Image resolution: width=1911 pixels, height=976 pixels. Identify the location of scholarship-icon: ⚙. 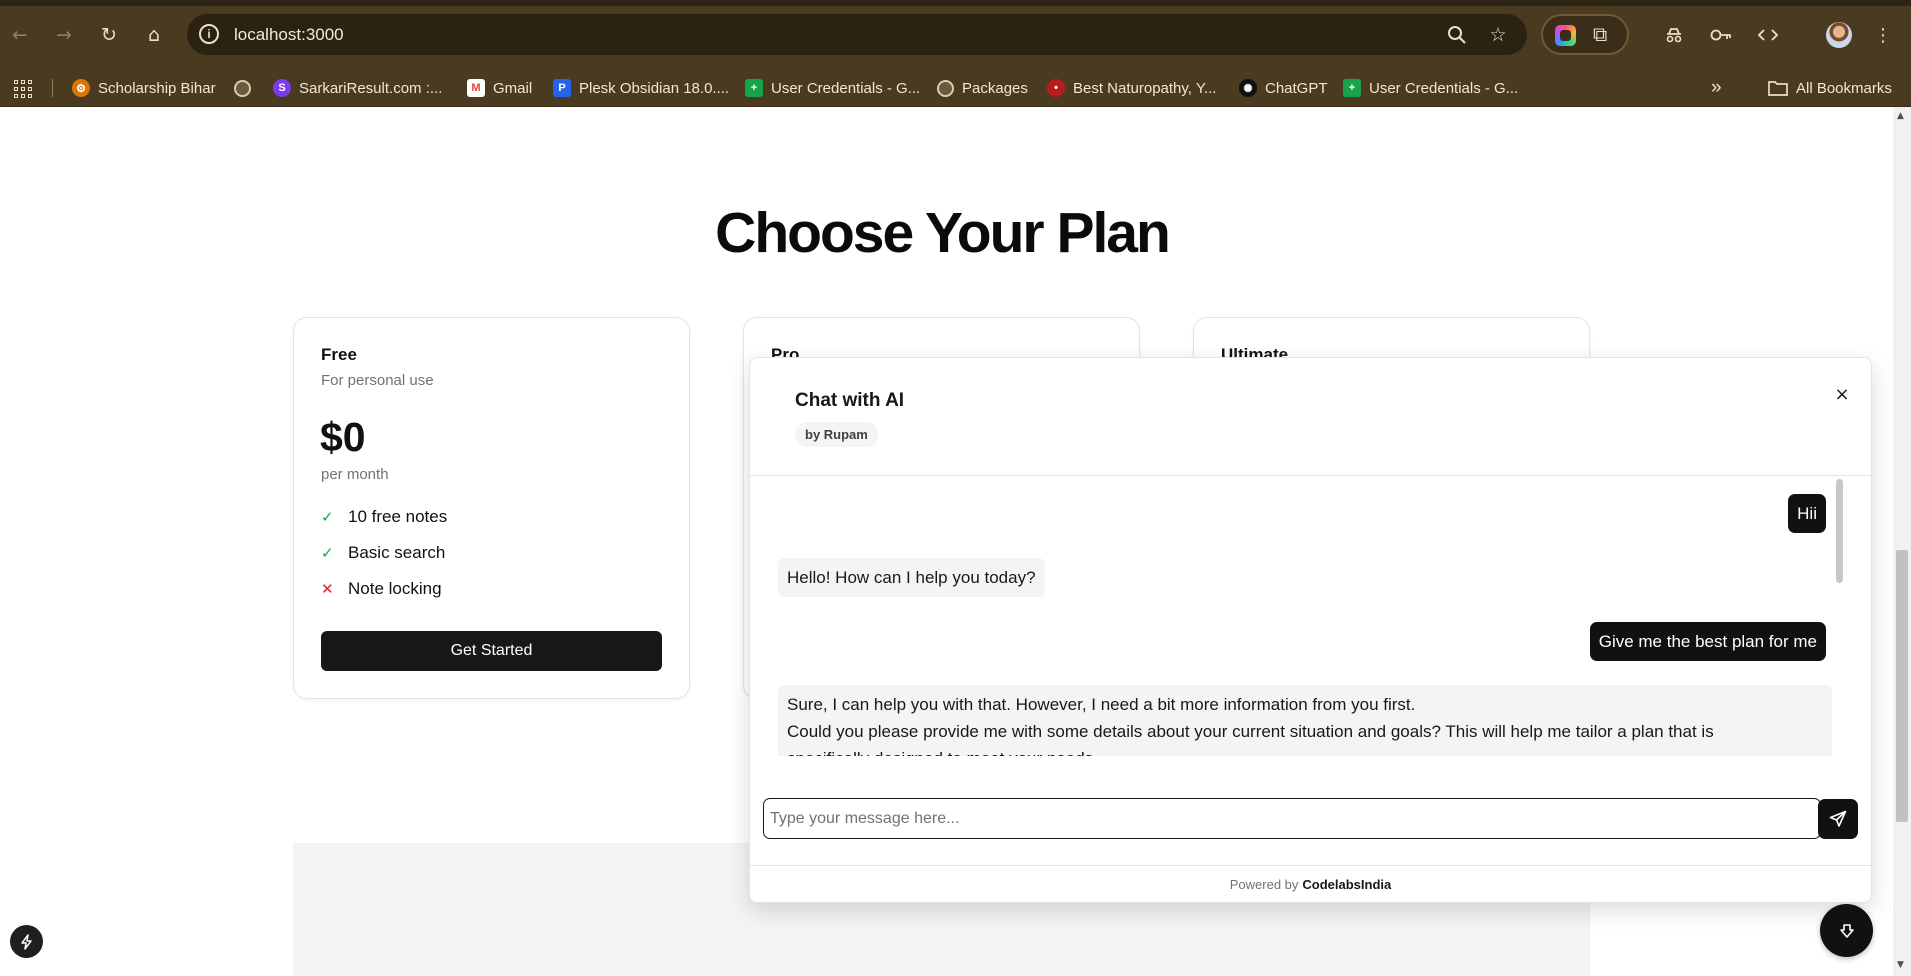
(81, 88).